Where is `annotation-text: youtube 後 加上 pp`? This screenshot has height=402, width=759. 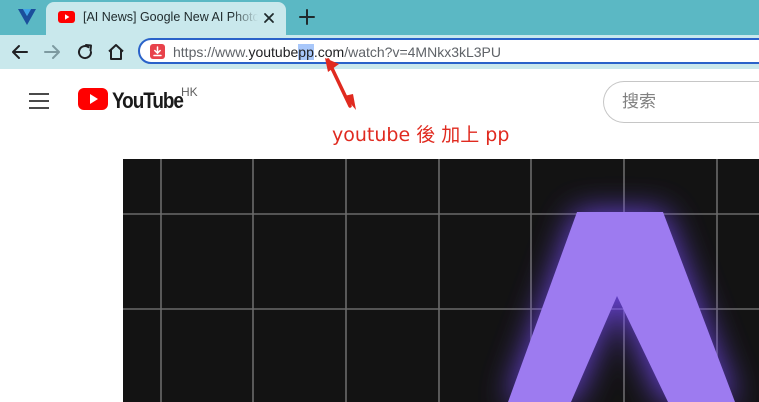 annotation-text: youtube 後 加上 pp is located at coordinates (421, 135).